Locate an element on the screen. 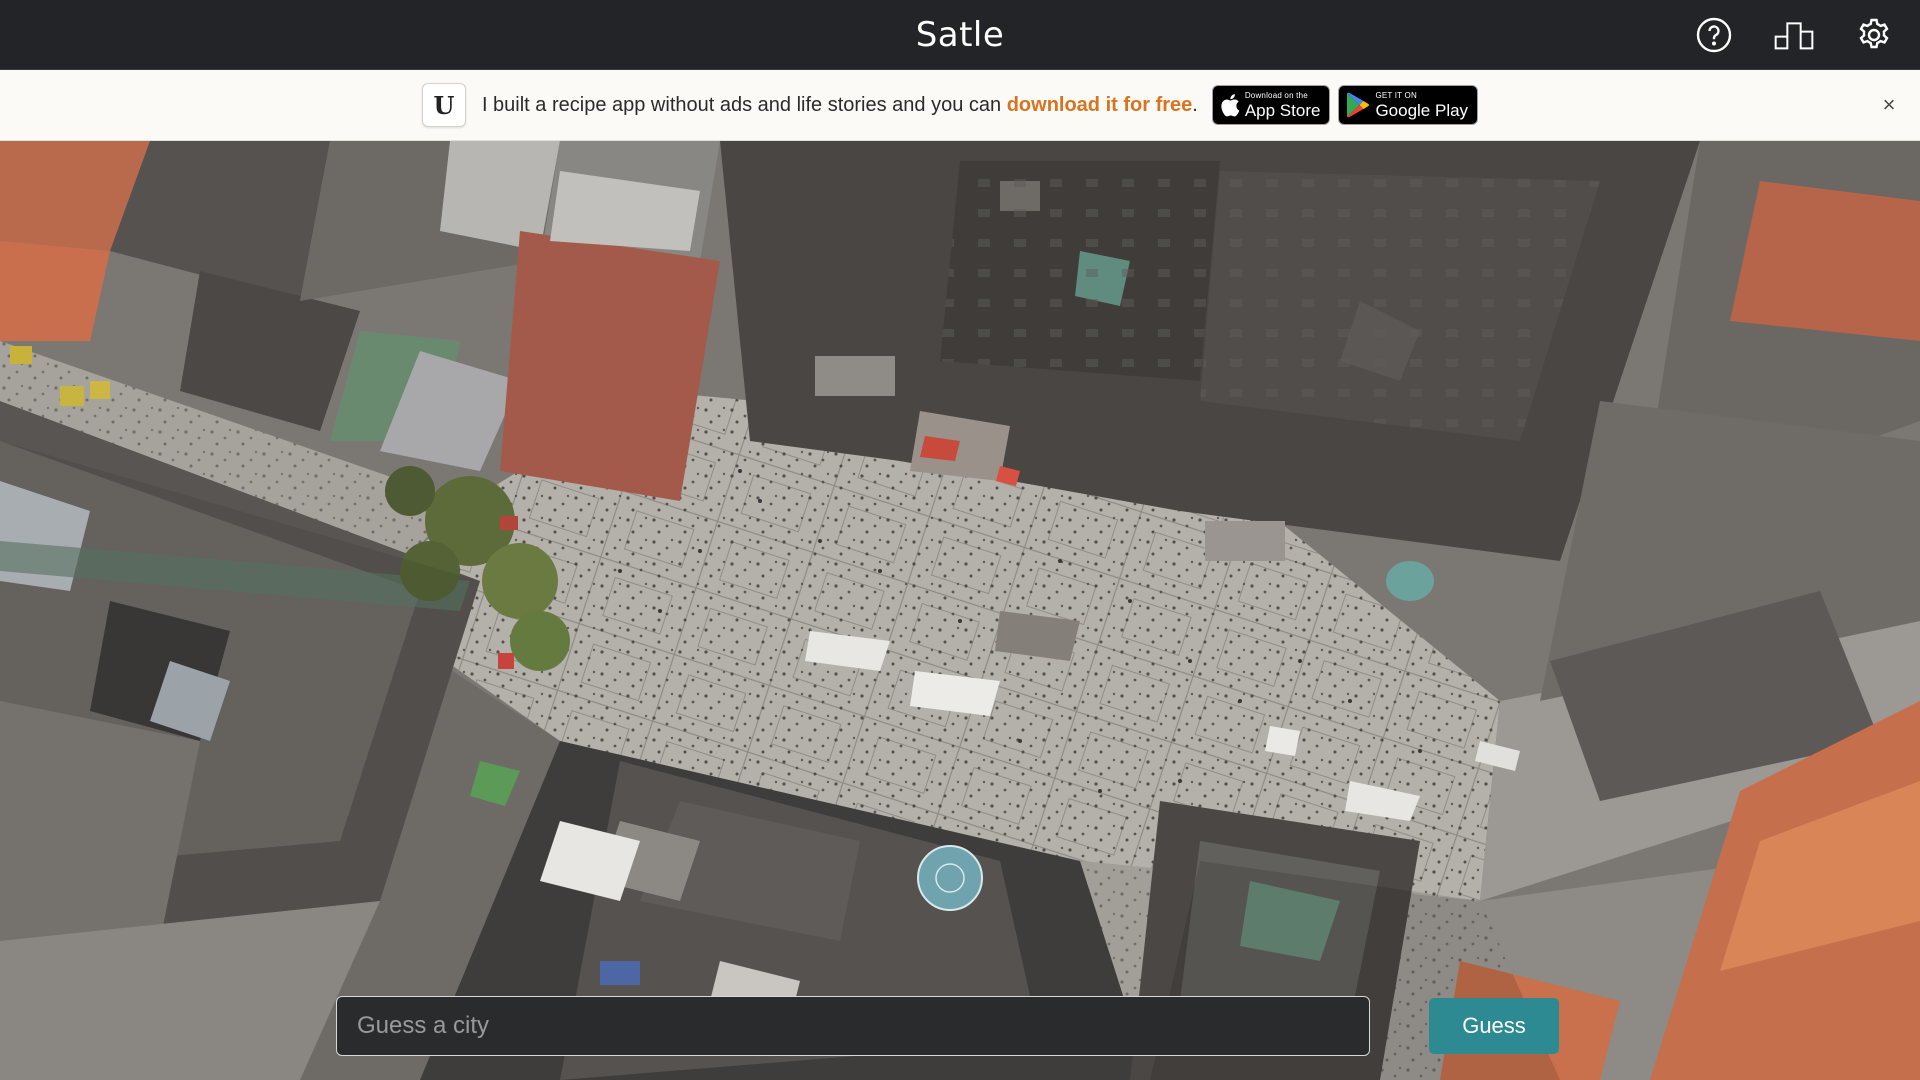  app-store-button: Download on the App Store is located at coordinates (1271, 105).